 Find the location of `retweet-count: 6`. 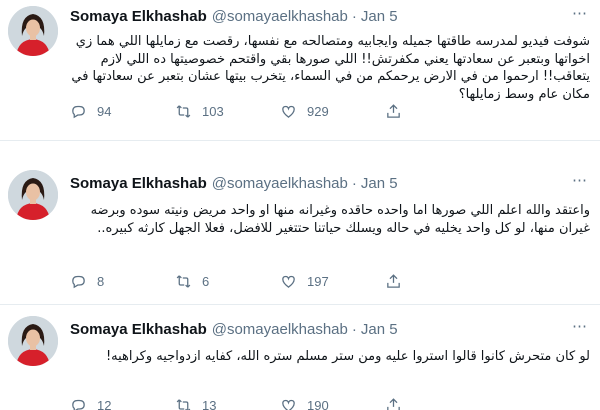

retweet-count: 6 is located at coordinates (206, 281).